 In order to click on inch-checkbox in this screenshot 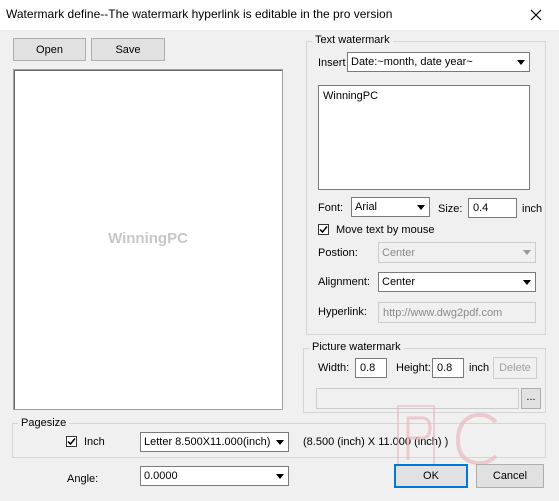, I will do `click(71, 441)`.